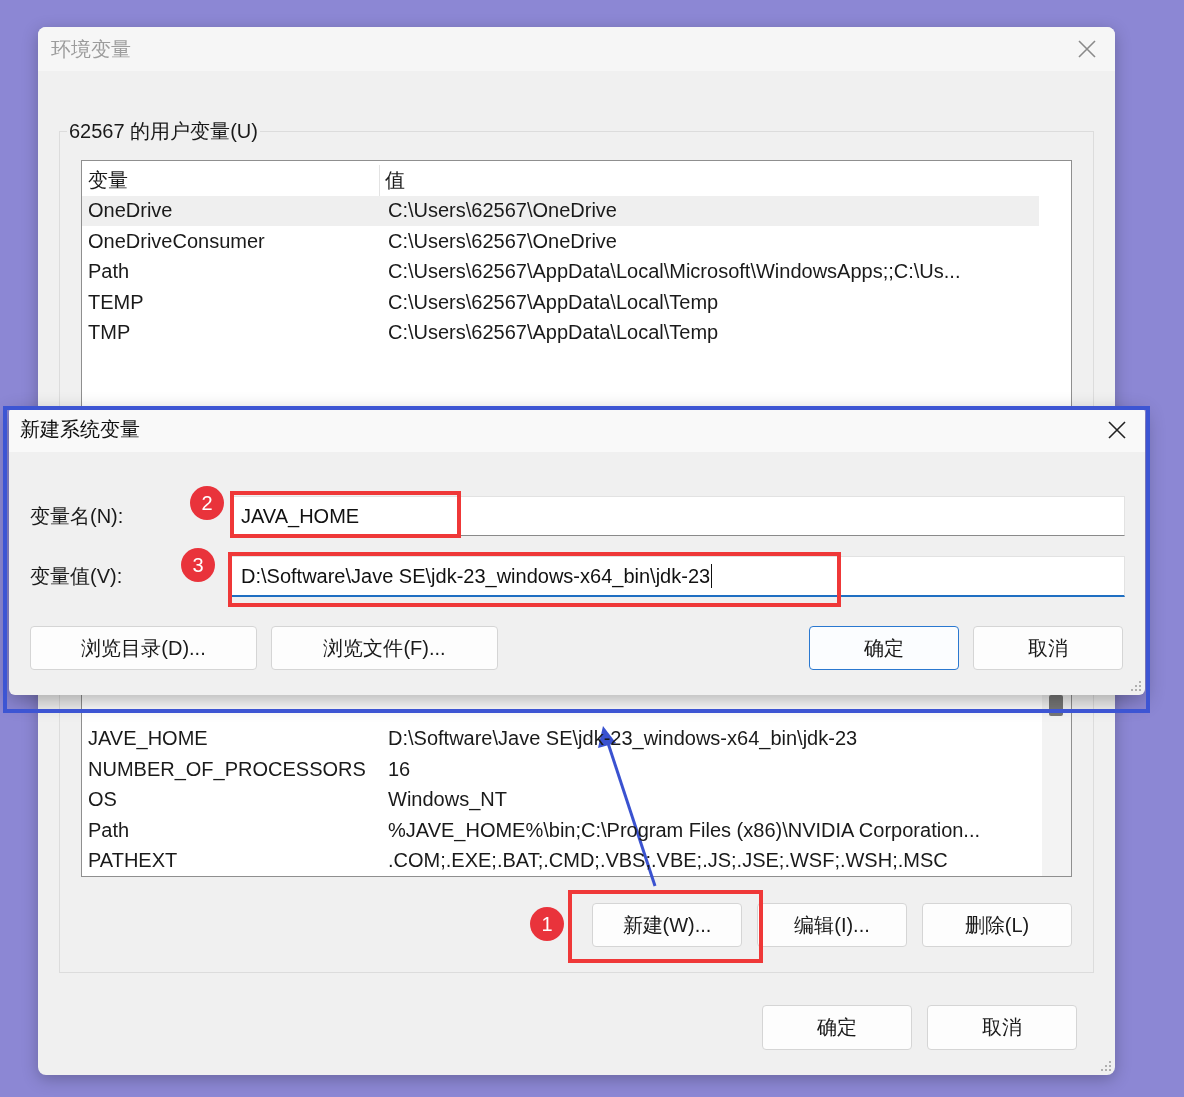 Image resolution: width=1184 pixels, height=1097 pixels. What do you see at coordinates (560, 769) in the screenshot?
I see `list-row: NUMBER_OF_PROCESSORS 16` at bounding box center [560, 769].